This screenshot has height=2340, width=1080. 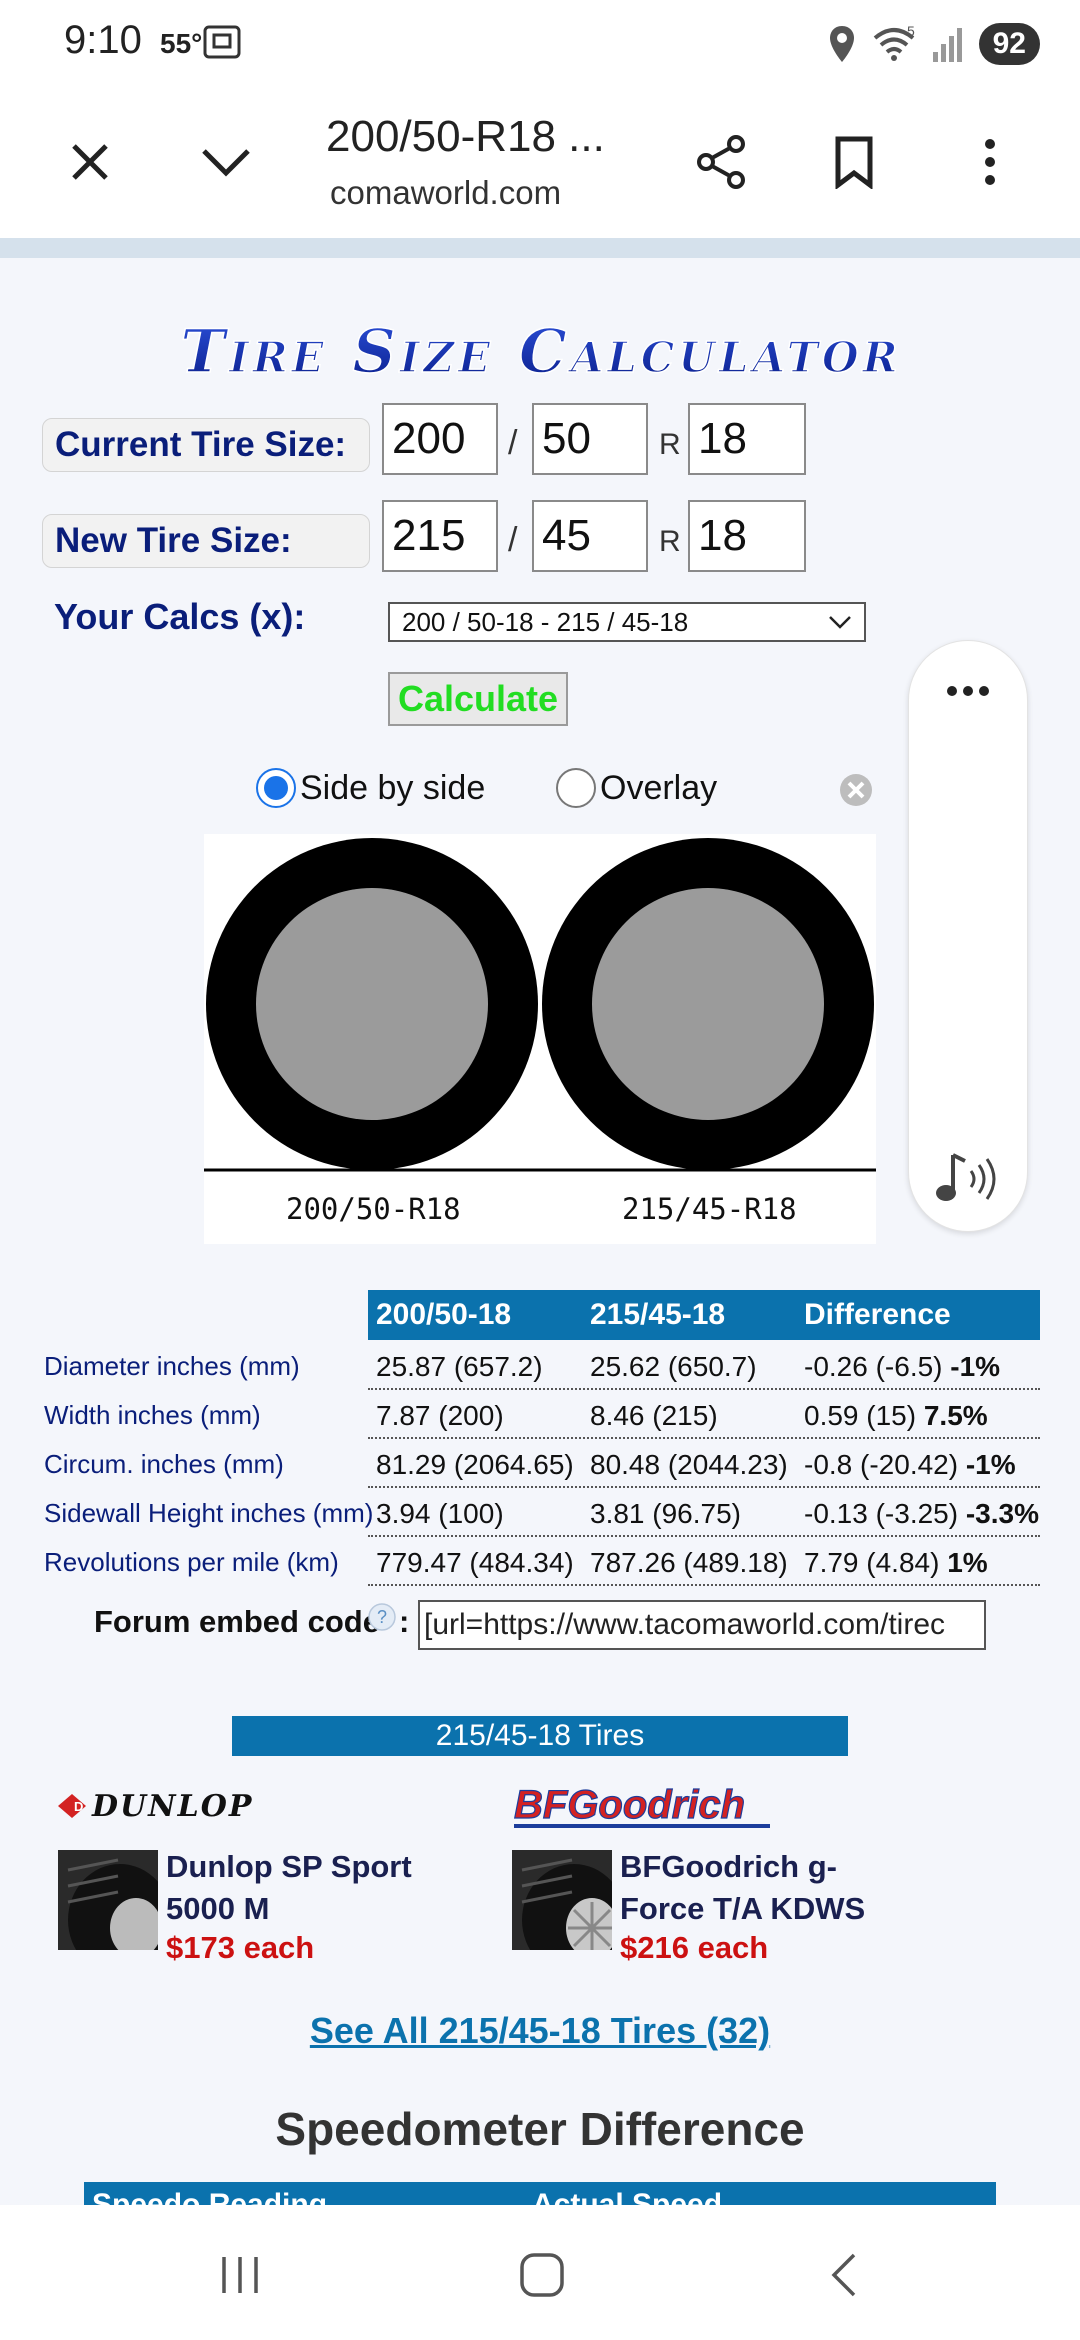 I want to click on comparison-table-header: 200/50-18 215/45-18 Difference, so click(x=704, y=1315).